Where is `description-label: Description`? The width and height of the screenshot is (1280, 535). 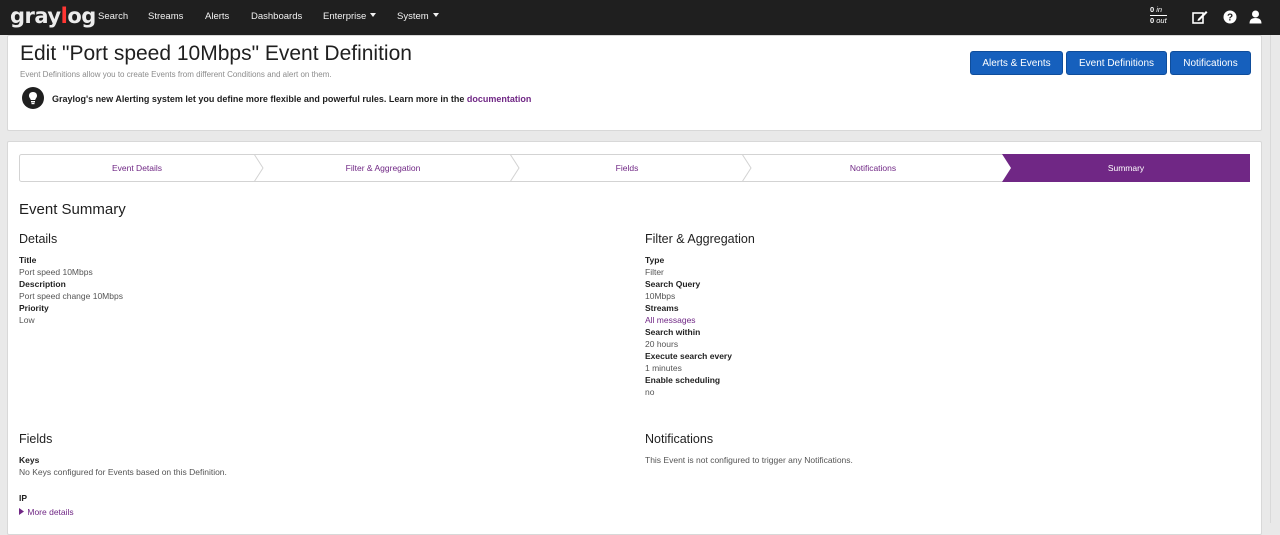 description-label: Description is located at coordinates (42, 284).